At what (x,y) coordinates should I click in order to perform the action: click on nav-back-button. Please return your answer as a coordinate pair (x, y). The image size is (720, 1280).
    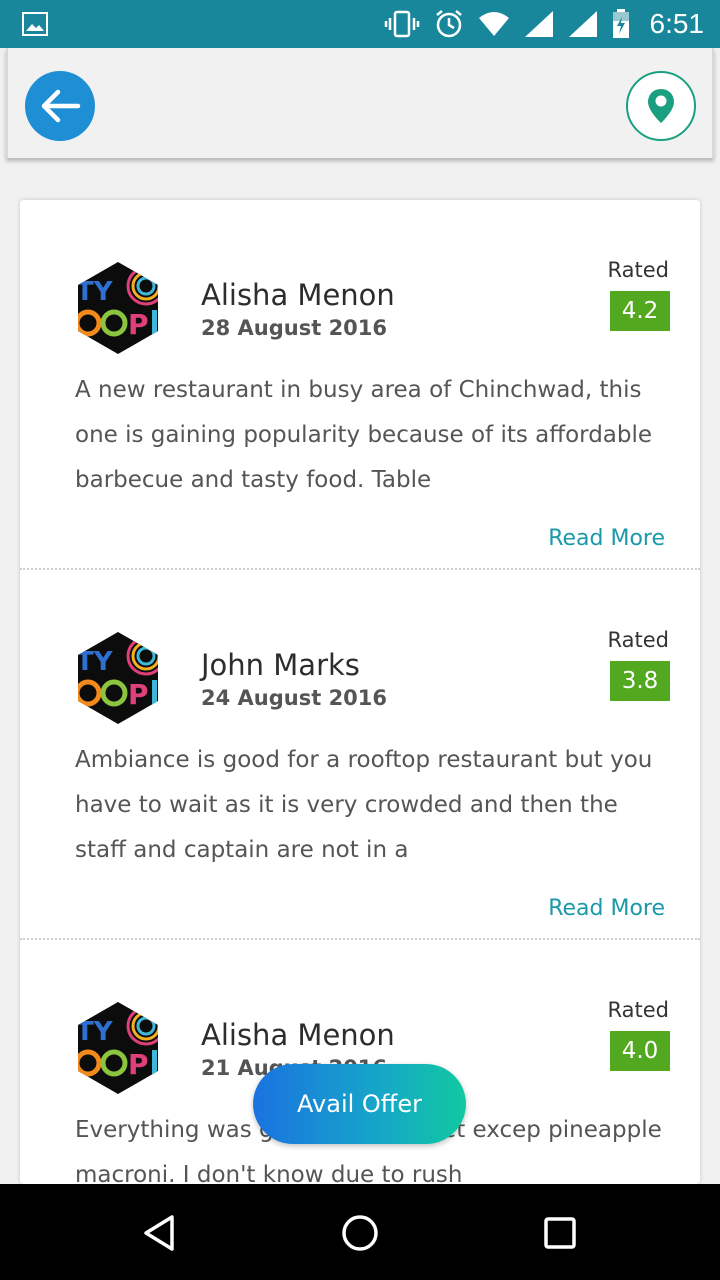
    Looking at the image, I should click on (160, 1233).